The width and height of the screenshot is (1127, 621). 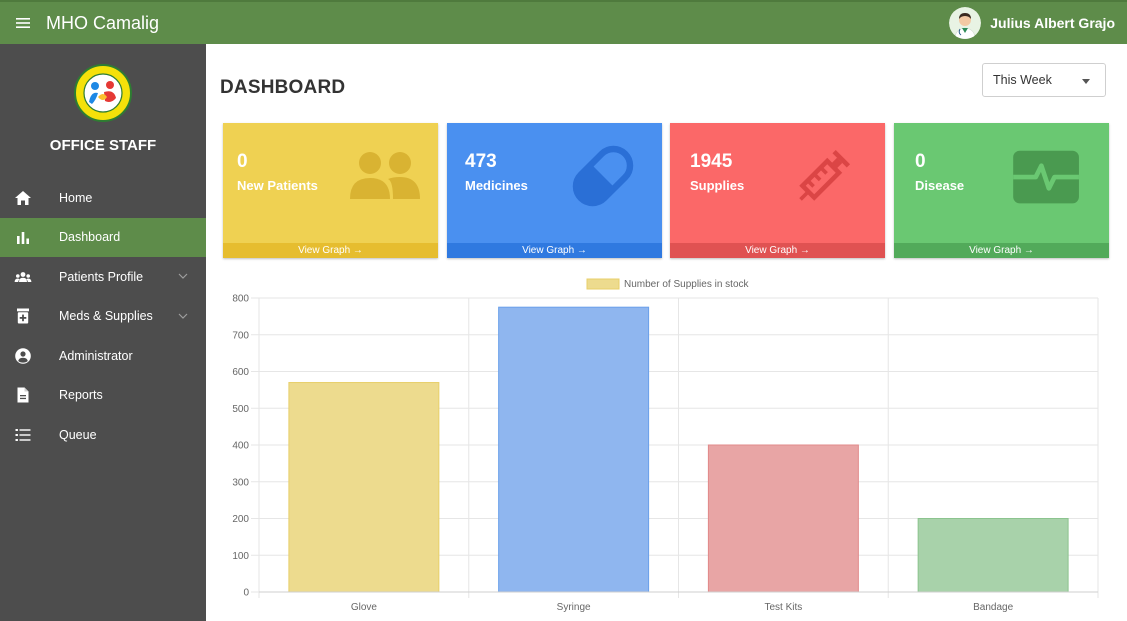 What do you see at coordinates (240, 556) in the screenshot?
I see `y-tick-label: 100` at bounding box center [240, 556].